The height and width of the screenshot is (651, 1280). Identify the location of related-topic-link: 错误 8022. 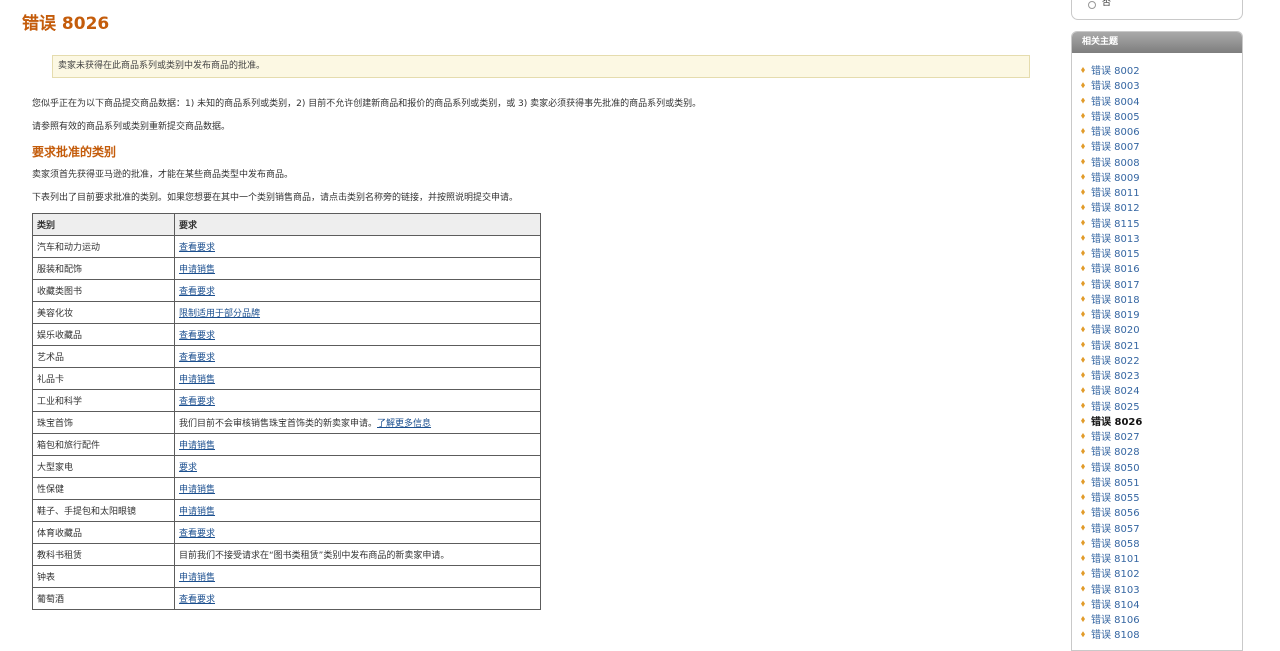
(1115, 361).